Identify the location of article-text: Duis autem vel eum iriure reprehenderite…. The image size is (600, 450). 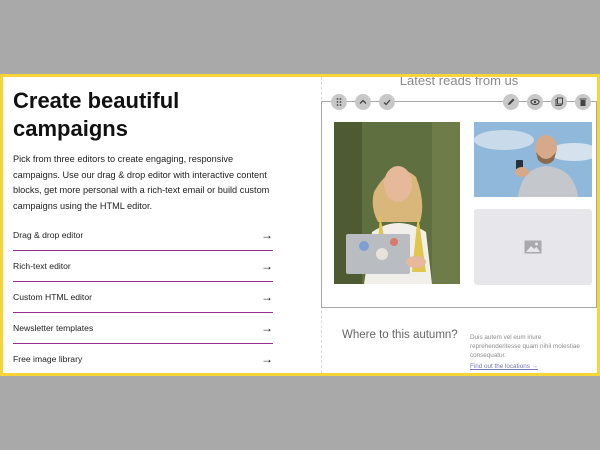
(525, 346).